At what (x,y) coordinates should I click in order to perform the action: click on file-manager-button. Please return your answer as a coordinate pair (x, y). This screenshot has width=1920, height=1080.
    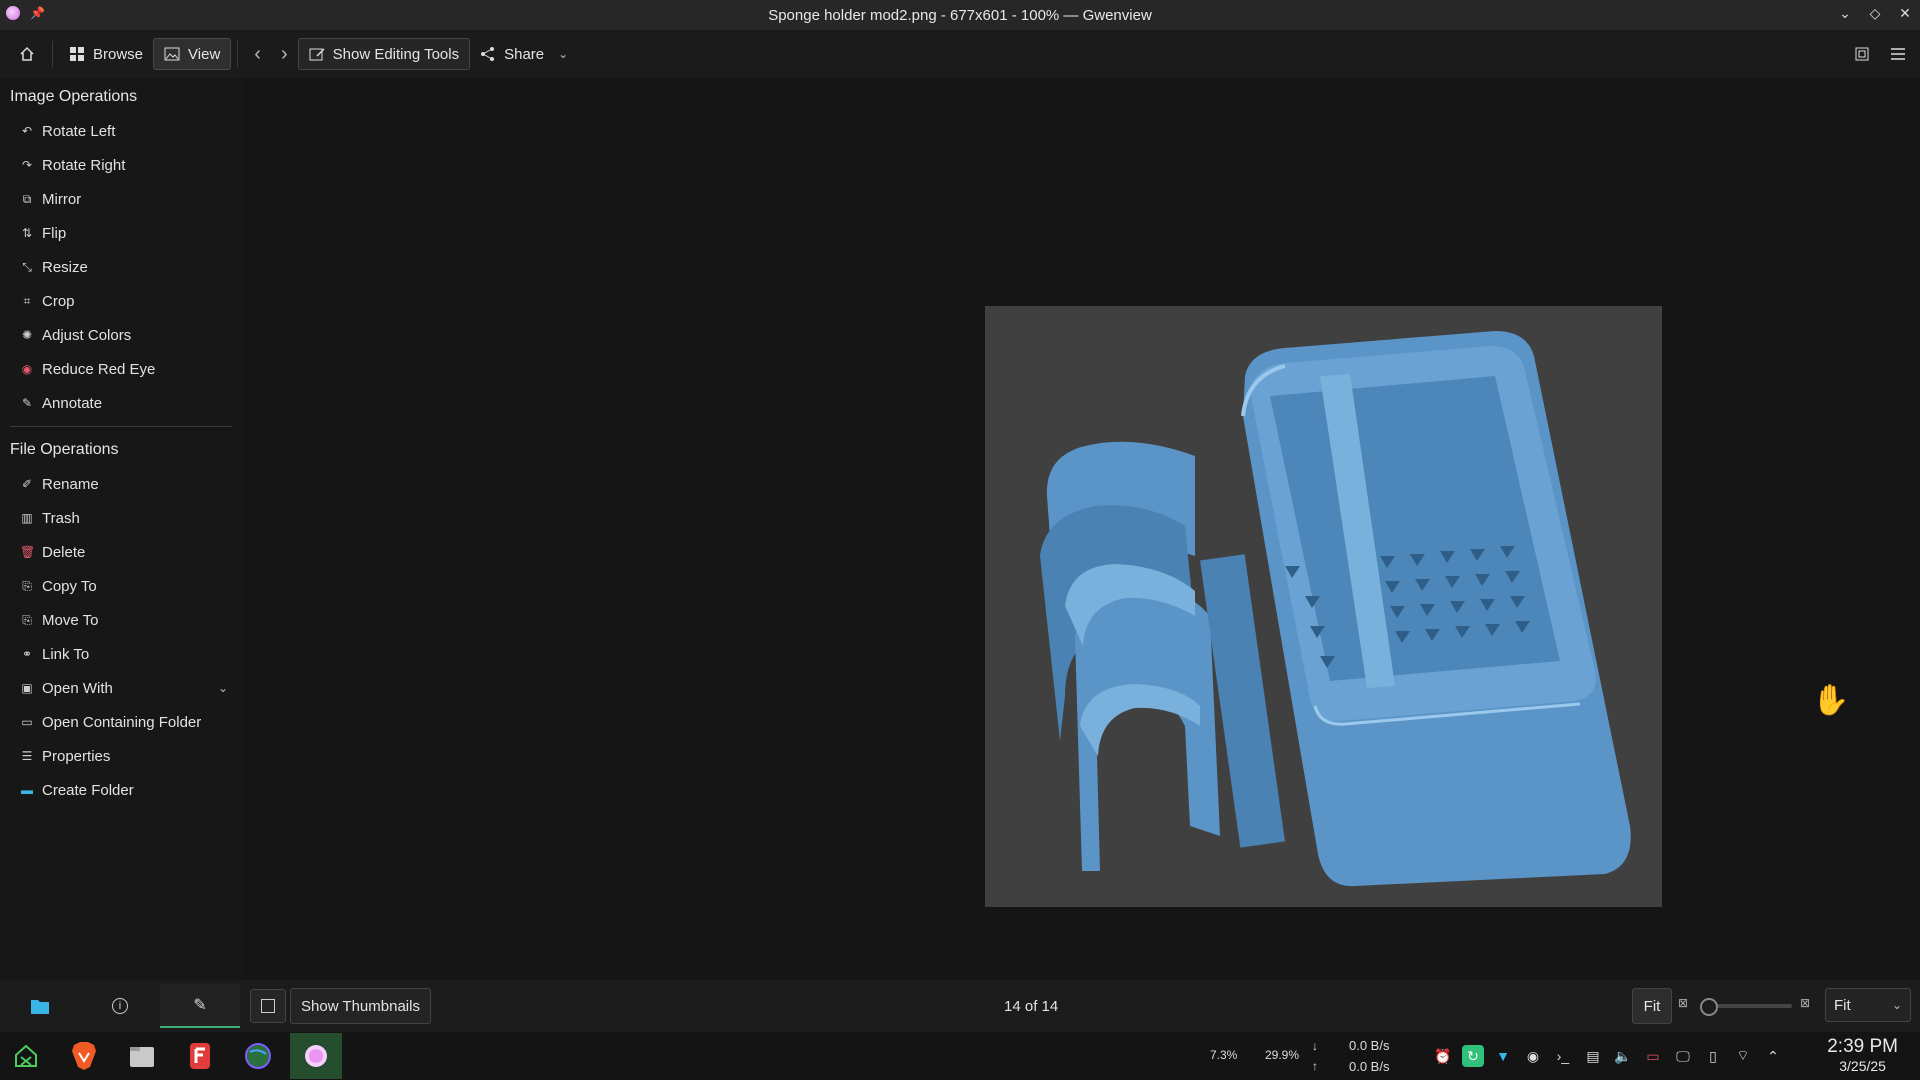
    Looking at the image, I should click on (142, 1056).